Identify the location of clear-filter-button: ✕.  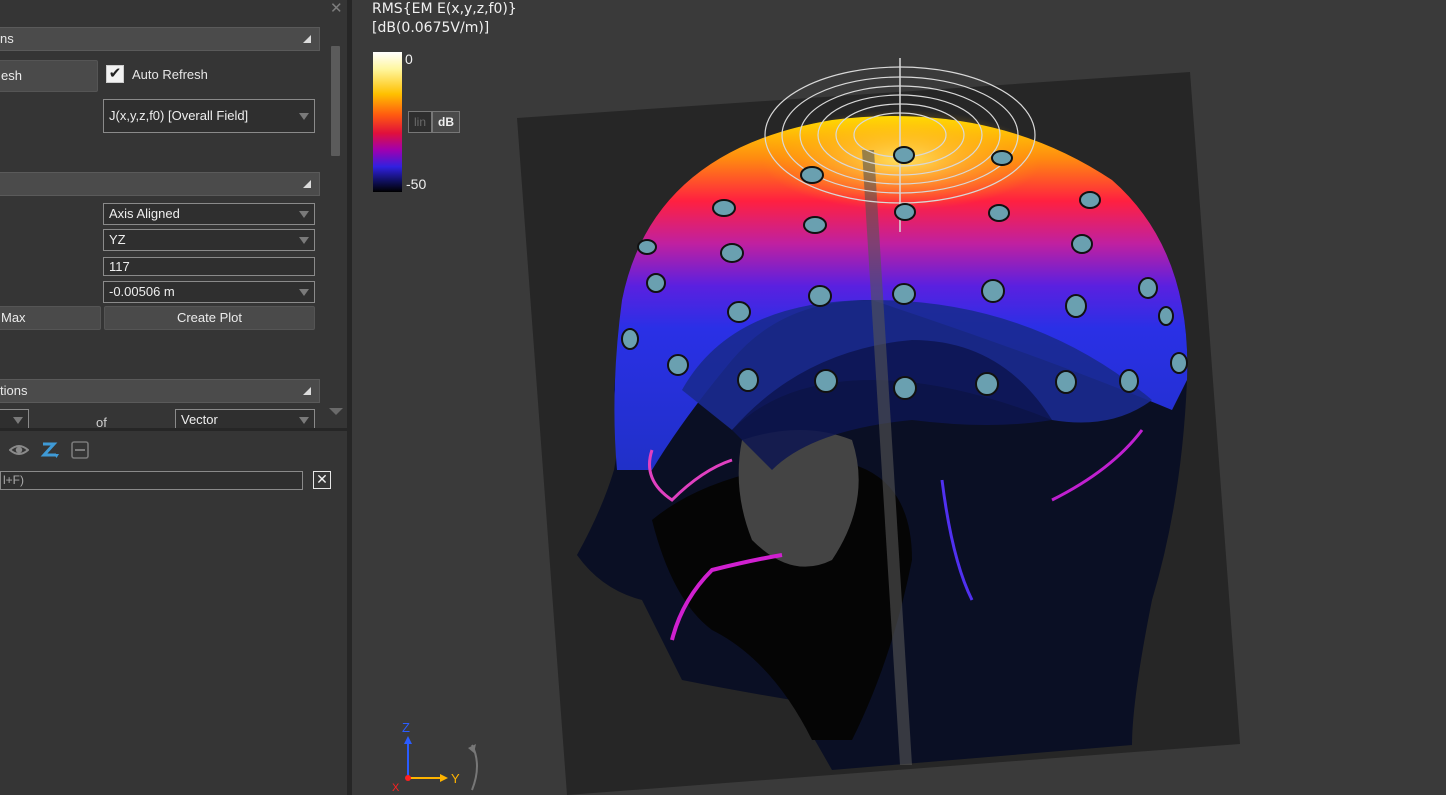
(322, 480).